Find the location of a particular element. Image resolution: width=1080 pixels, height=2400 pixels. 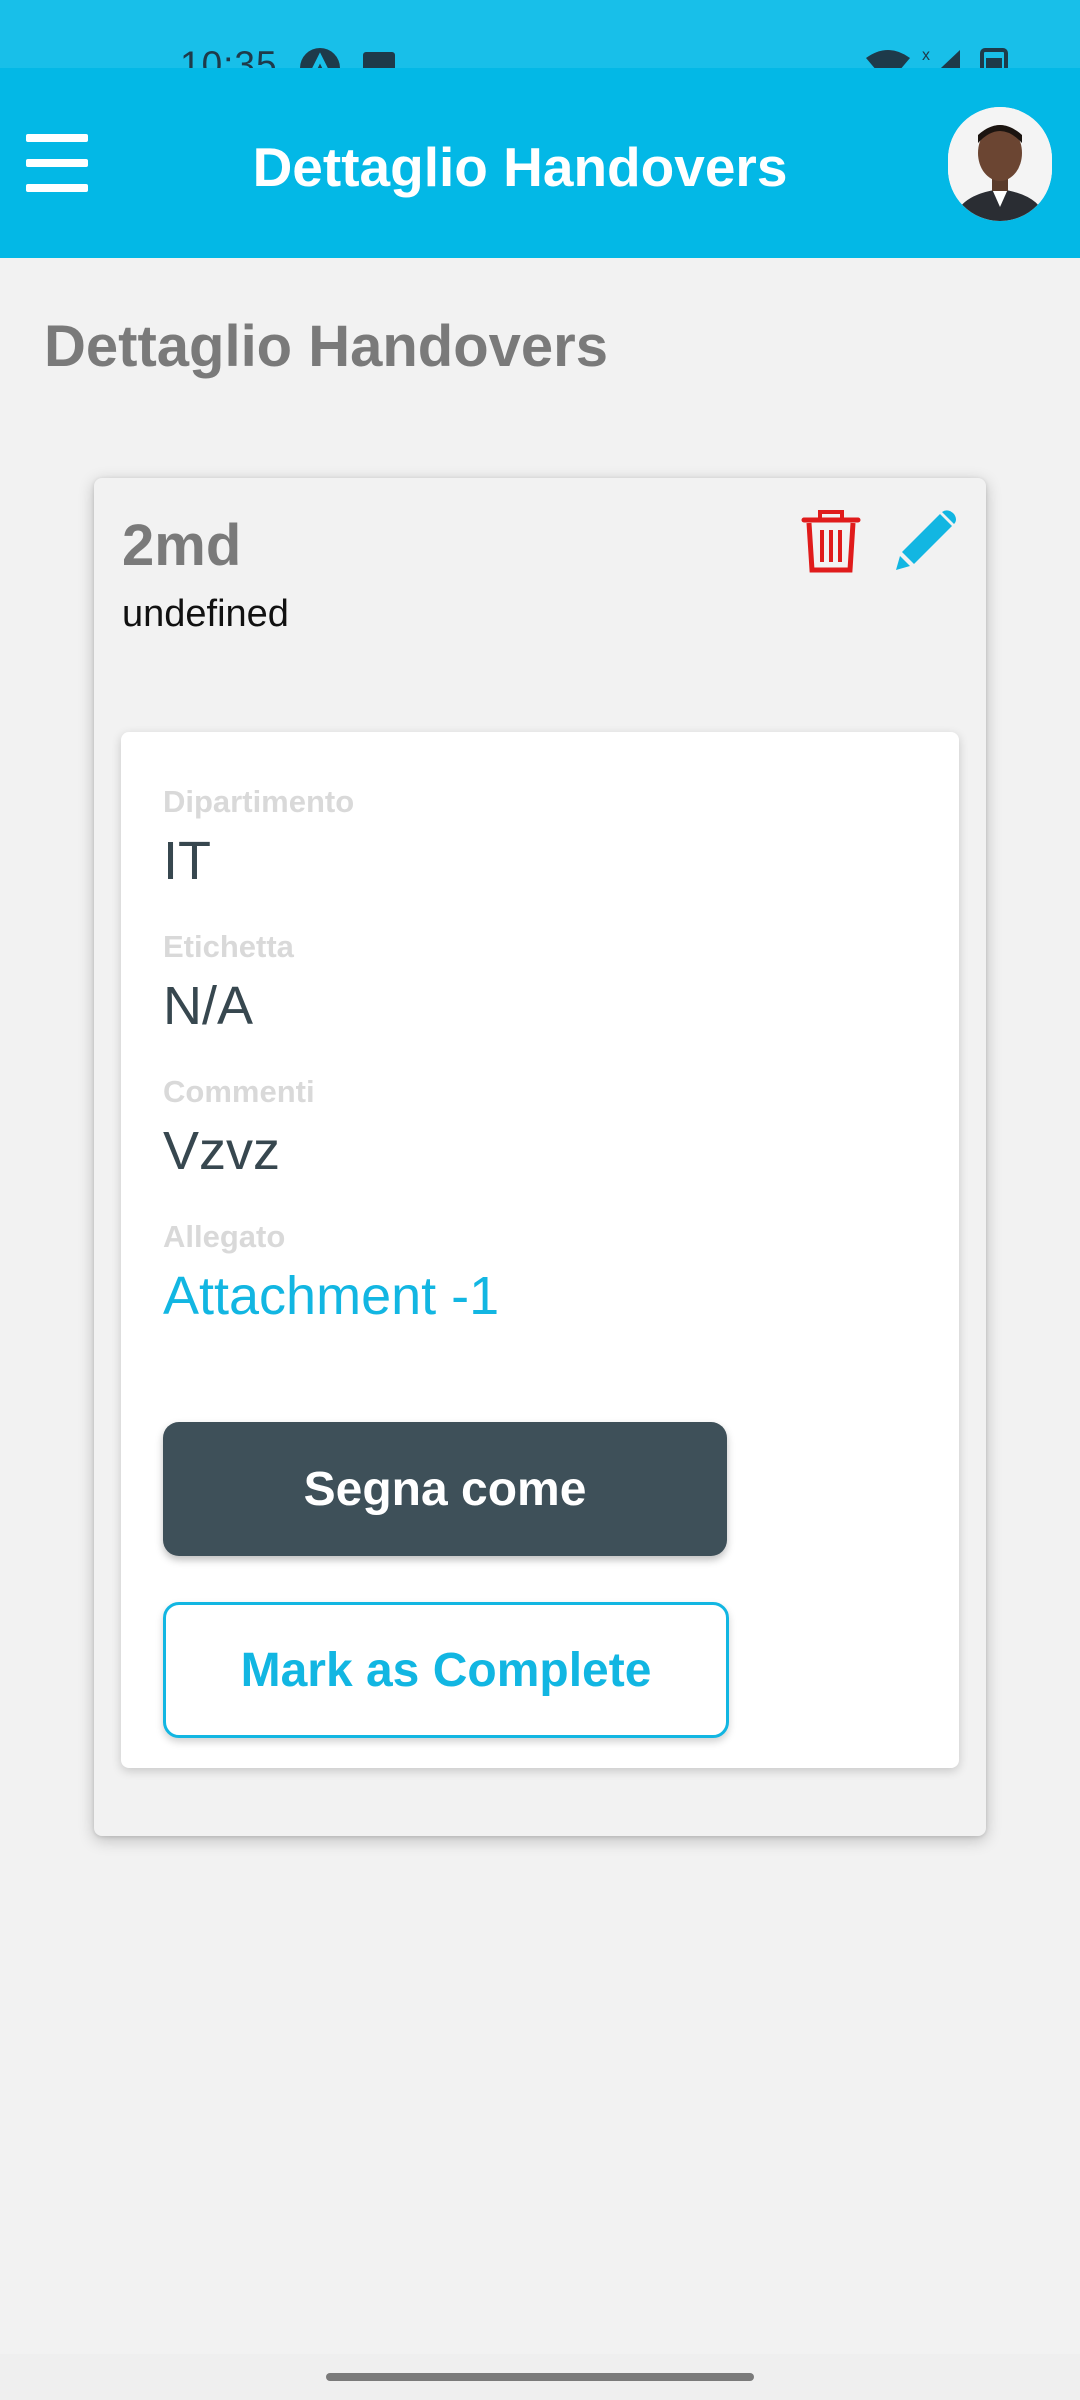

pencil-icon is located at coordinates (925, 541).